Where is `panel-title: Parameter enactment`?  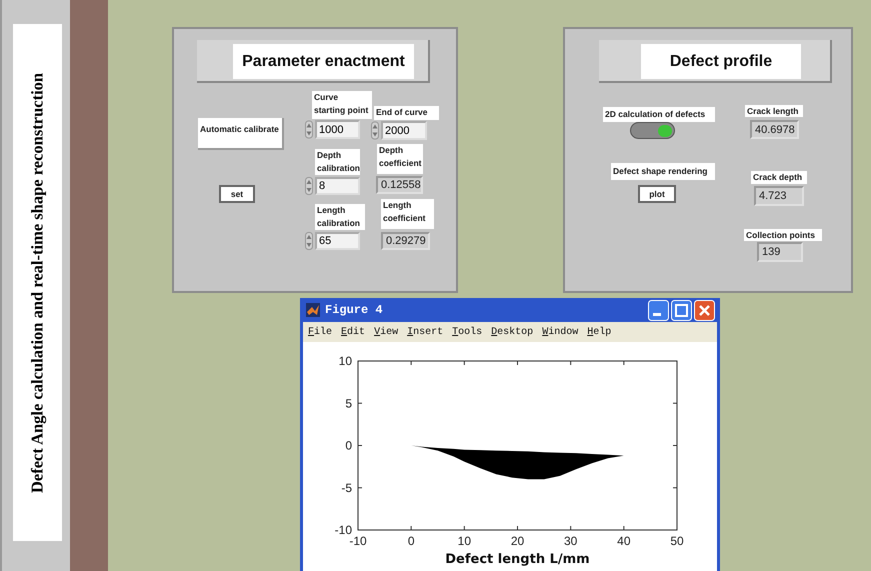
panel-title: Parameter enactment is located at coordinates (323, 61).